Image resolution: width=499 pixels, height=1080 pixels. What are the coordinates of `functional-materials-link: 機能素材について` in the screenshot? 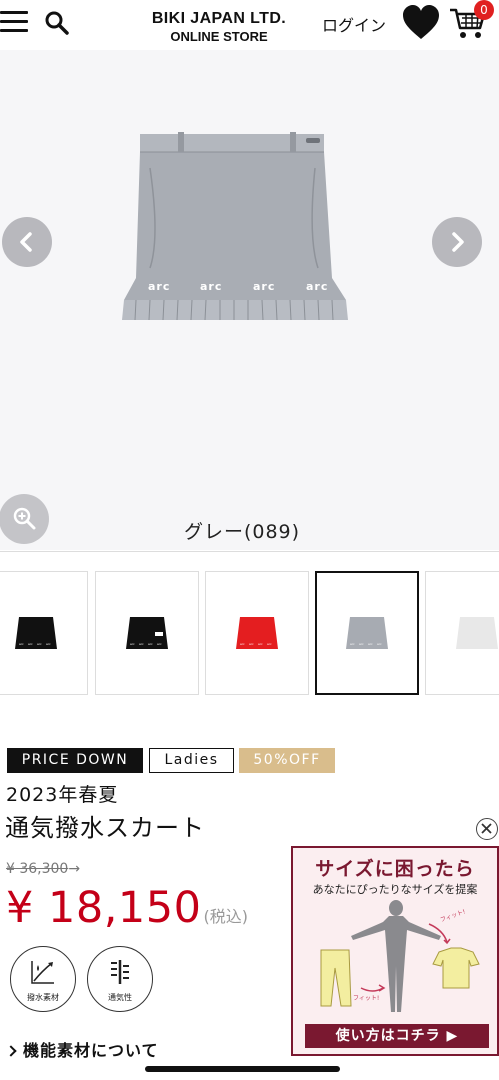 It's located at (82, 1049).